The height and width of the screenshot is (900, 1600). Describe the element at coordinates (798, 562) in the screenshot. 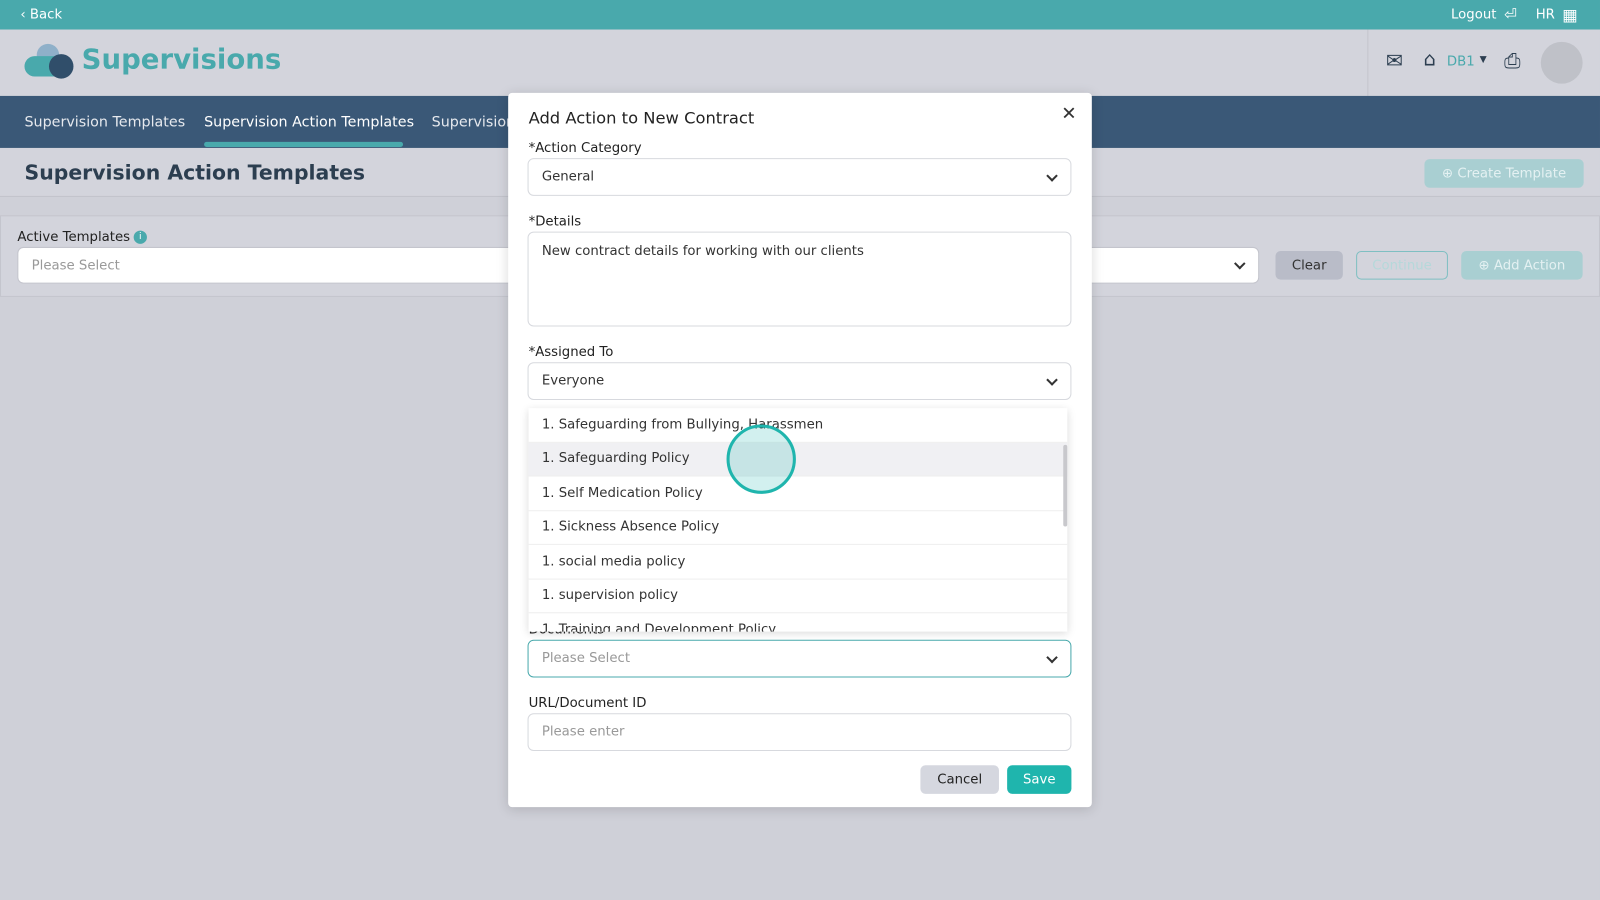

I see `dropdown-option: 1. social media policy` at that location.